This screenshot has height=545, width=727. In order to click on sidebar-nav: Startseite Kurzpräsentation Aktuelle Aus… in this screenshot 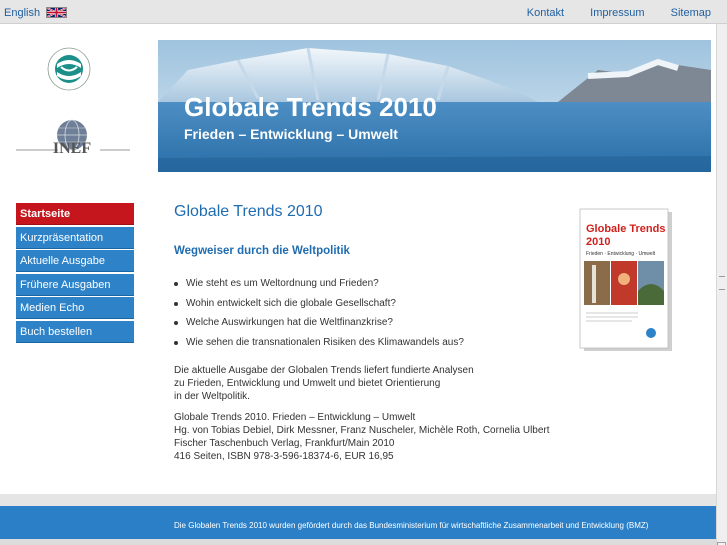, I will do `click(75, 274)`.